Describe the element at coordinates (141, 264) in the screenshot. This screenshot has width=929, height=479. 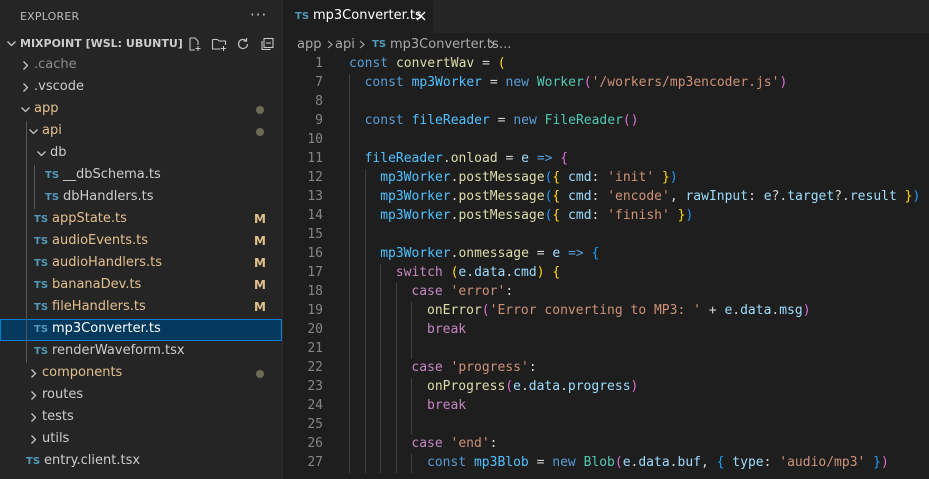
I see `file-item: TS audioHandlers.ts M` at that location.